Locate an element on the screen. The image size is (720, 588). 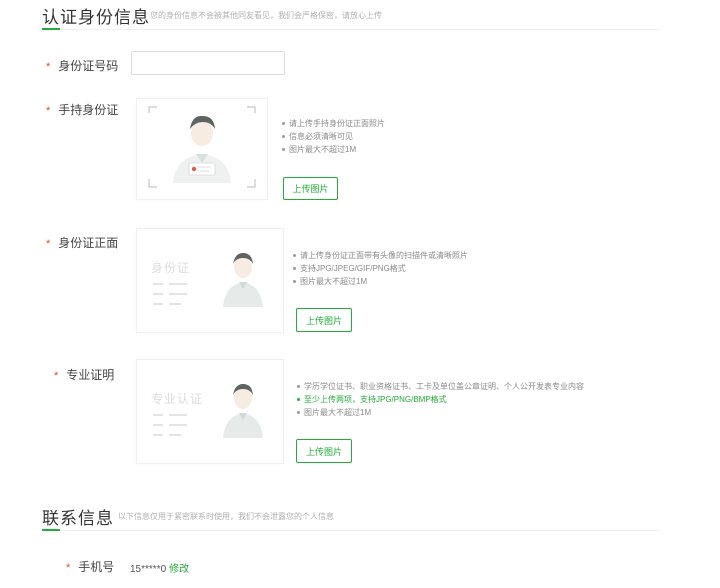
professional-sample-card: 专业认证 is located at coordinates (210, 411).